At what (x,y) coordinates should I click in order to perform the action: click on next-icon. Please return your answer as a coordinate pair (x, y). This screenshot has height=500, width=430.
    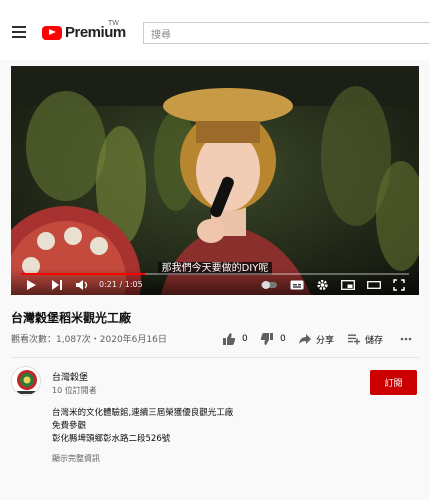
    Looking at the image, I should click on (57, 285).